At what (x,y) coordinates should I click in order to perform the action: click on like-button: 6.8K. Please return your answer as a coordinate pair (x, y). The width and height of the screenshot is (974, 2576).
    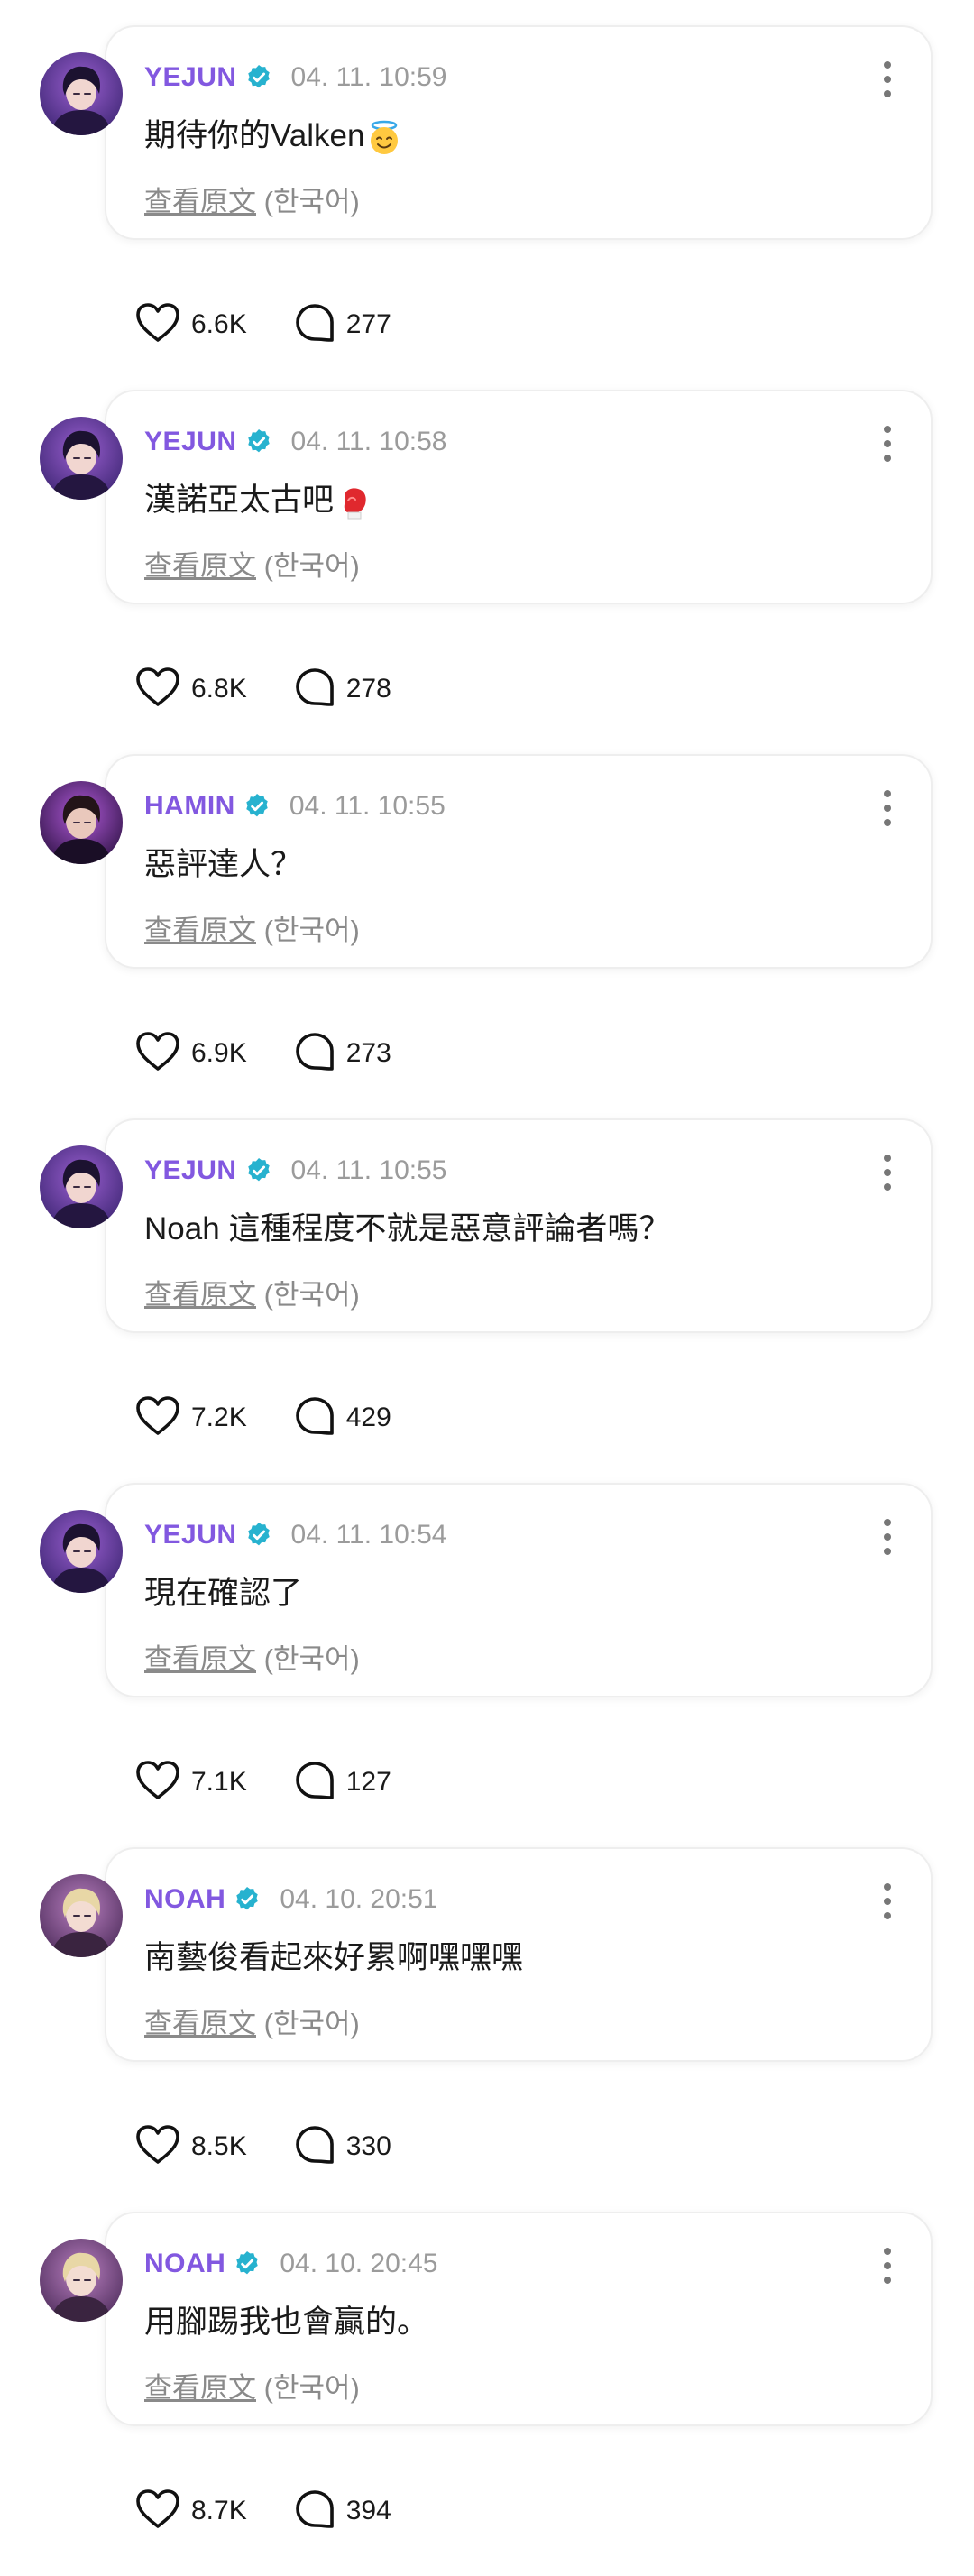
    Looking at the image, I should click on (191, 690).